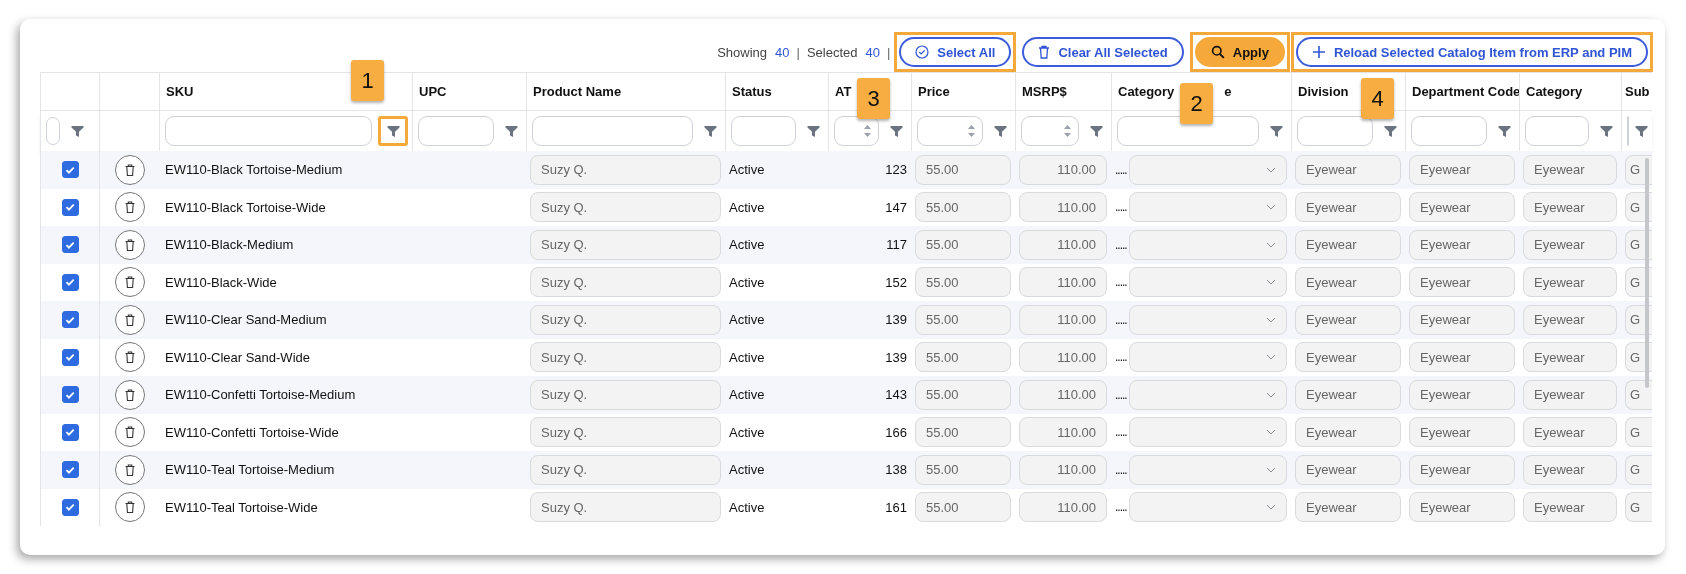 Image resolution: width=1686 pixels, height=574 pixels. Describe the element at coordinates (1647, 273) in the screenshot. I see `scrollbar` at that location.